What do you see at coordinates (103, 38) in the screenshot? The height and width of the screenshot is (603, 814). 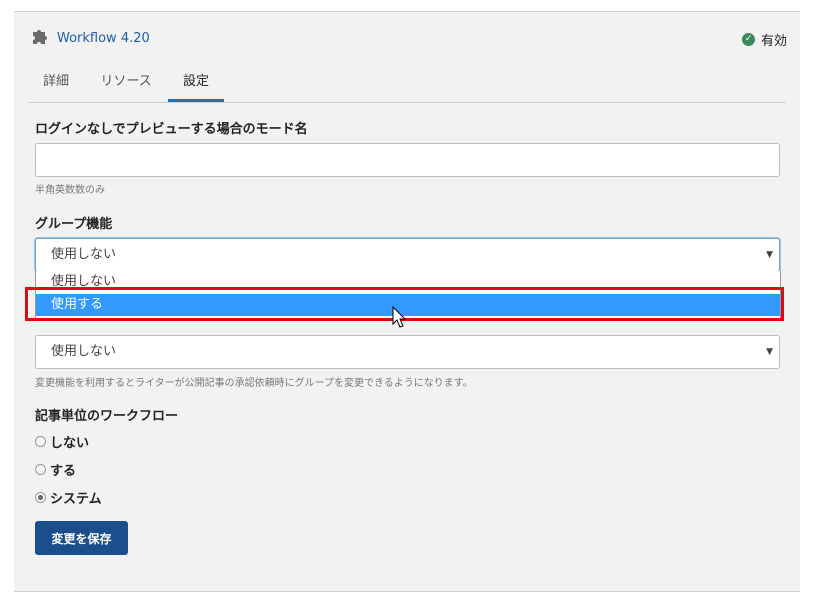 I see `plugin-name: Workflow 4.20` at bounding box center [103, 38].